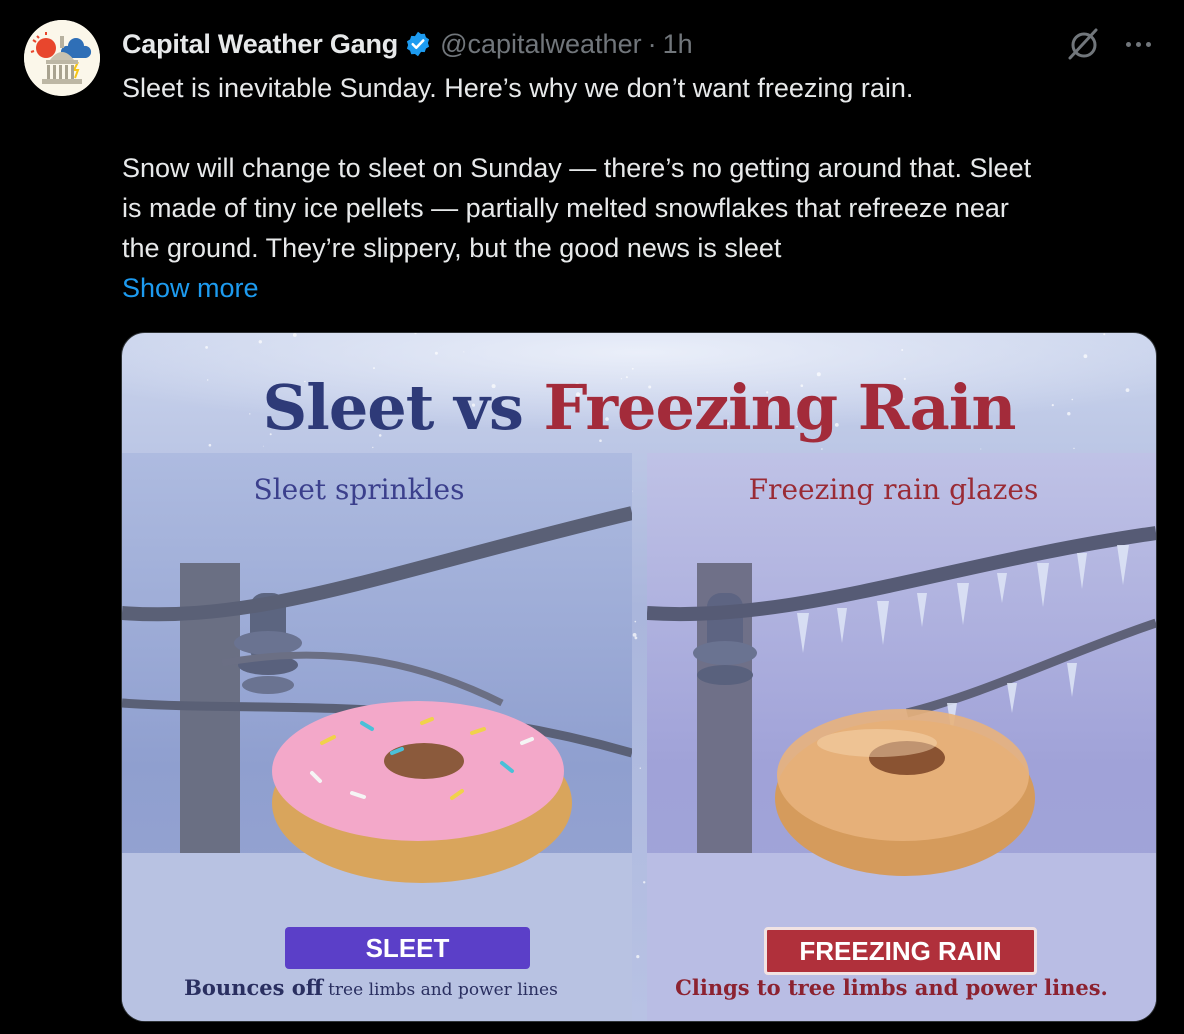 Image resolution: width=1184 pixels, height=1034 pixels. Describe the element at coordinates (190, 288) in the screenshot. I see `show-more-link: Show more` at that location.